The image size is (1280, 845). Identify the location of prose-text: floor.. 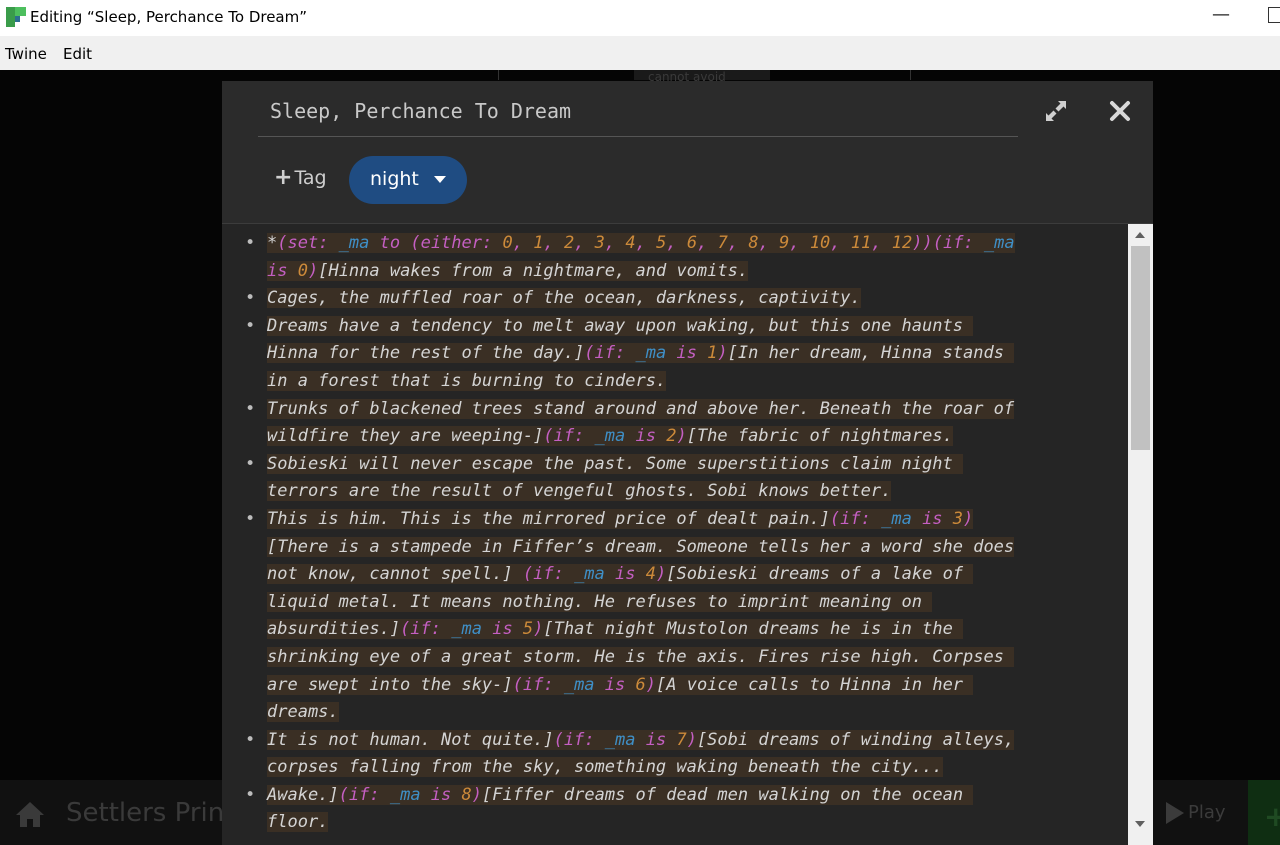
(298, 822).